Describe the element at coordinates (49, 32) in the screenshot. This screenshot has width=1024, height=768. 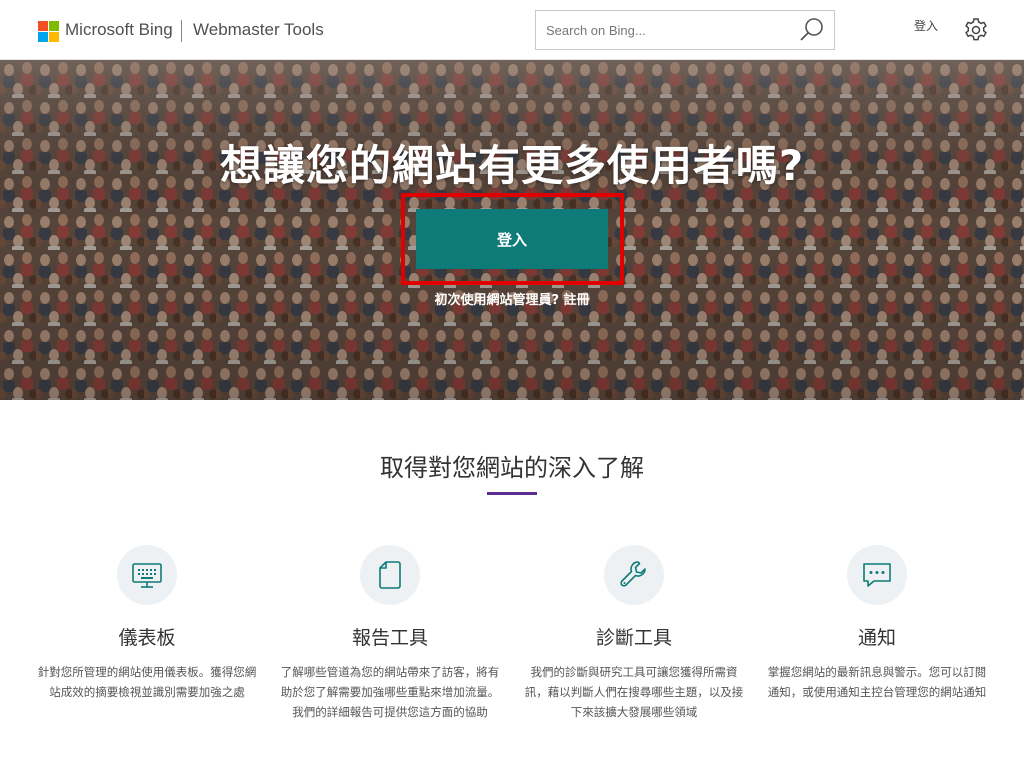
I see `microsoft-logo-icon` at that location.